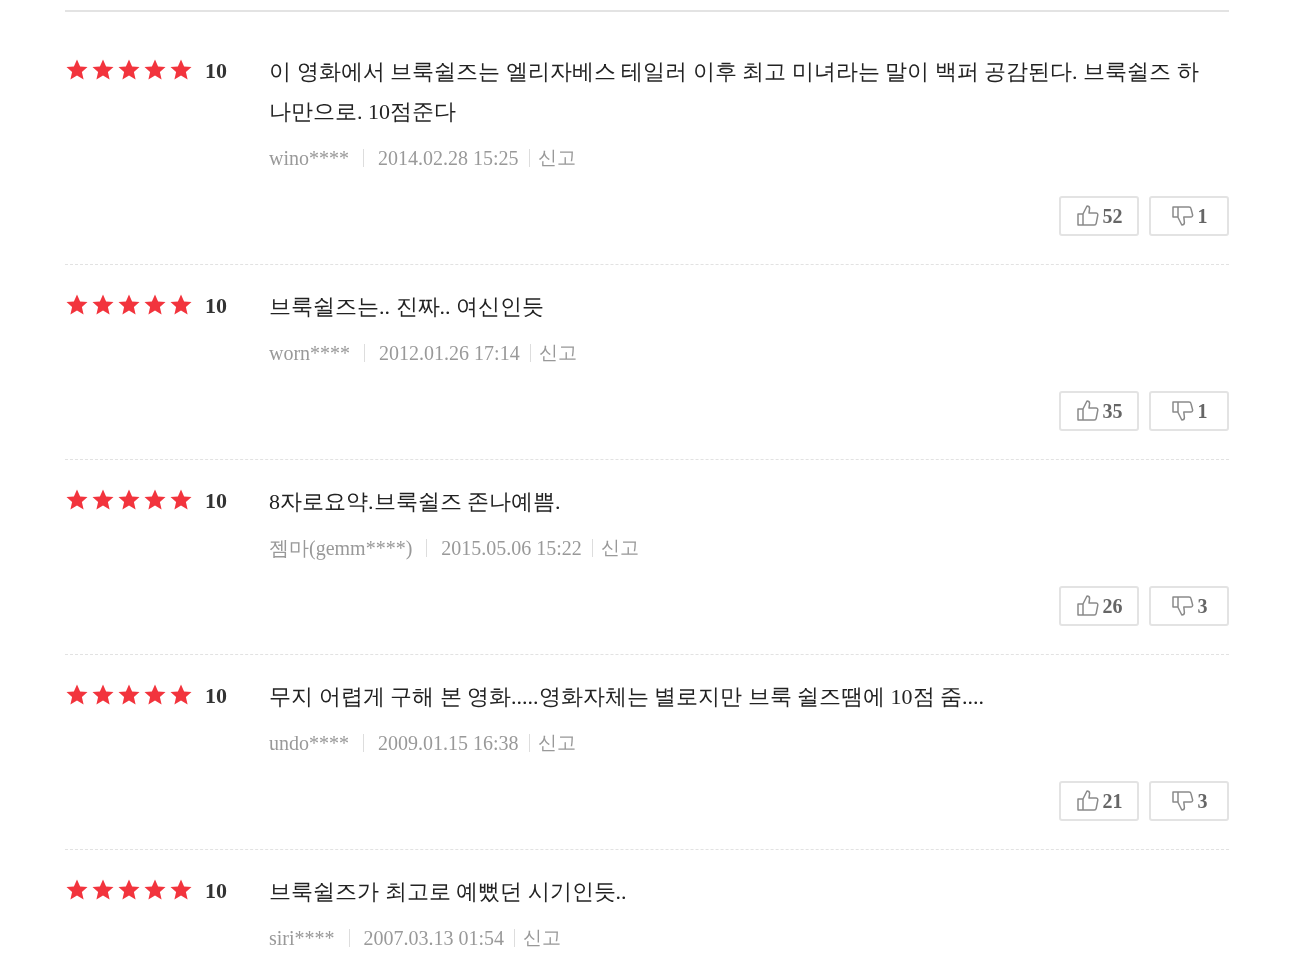  I want to click on author-name: undo****, so click(309, 743).